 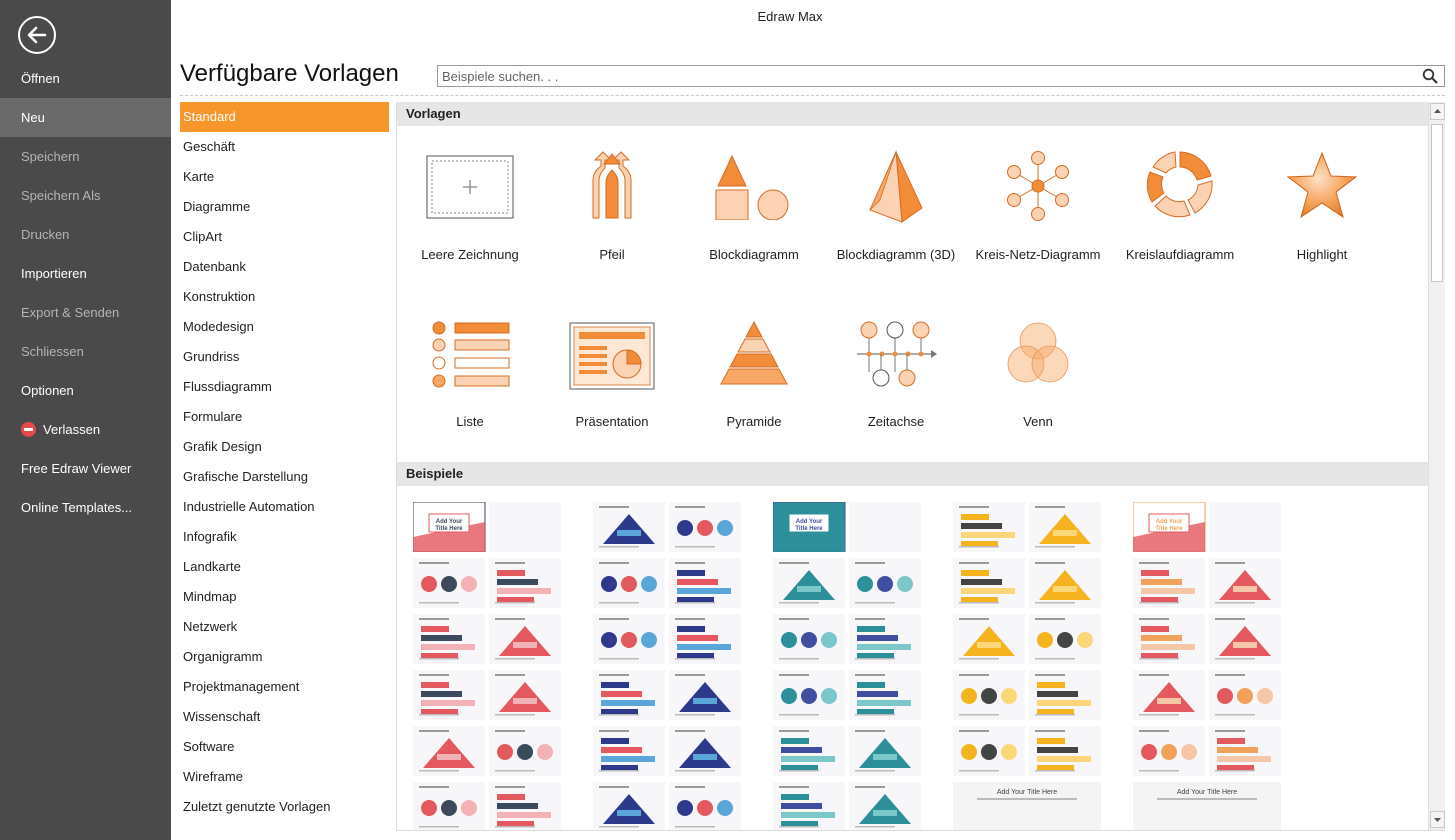 What do you see at coordinates (1437, 111) in the screenshot?
I see `scroll-up-button` at bounding box center [1437, 111].